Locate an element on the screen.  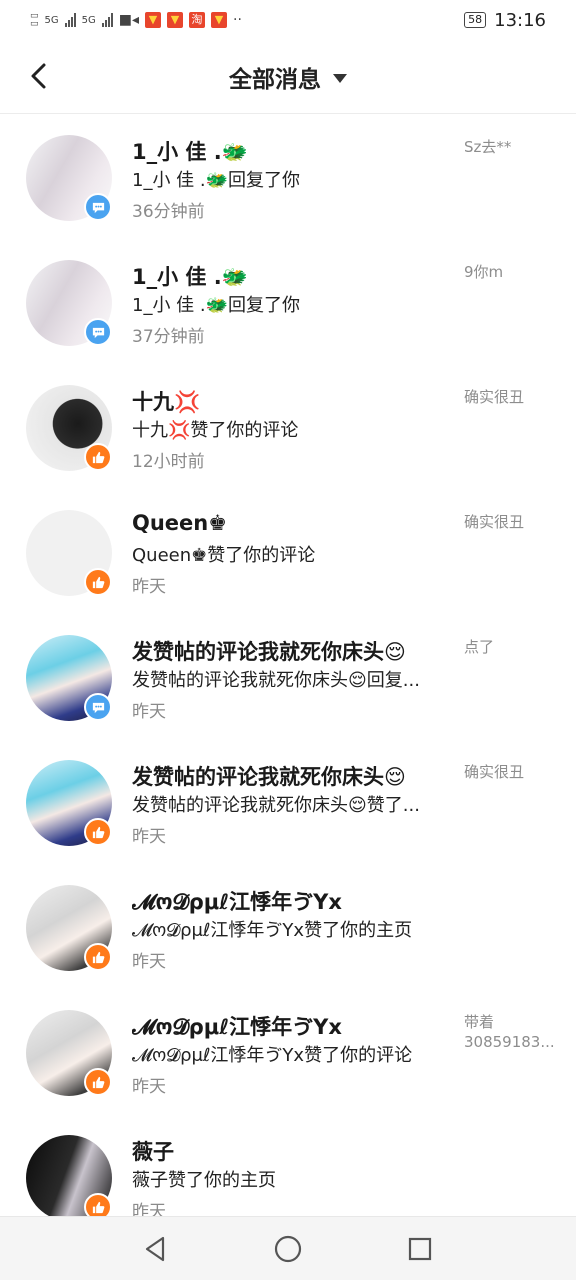
sender-name: 薇子 is located at coordinates (153, 1152).